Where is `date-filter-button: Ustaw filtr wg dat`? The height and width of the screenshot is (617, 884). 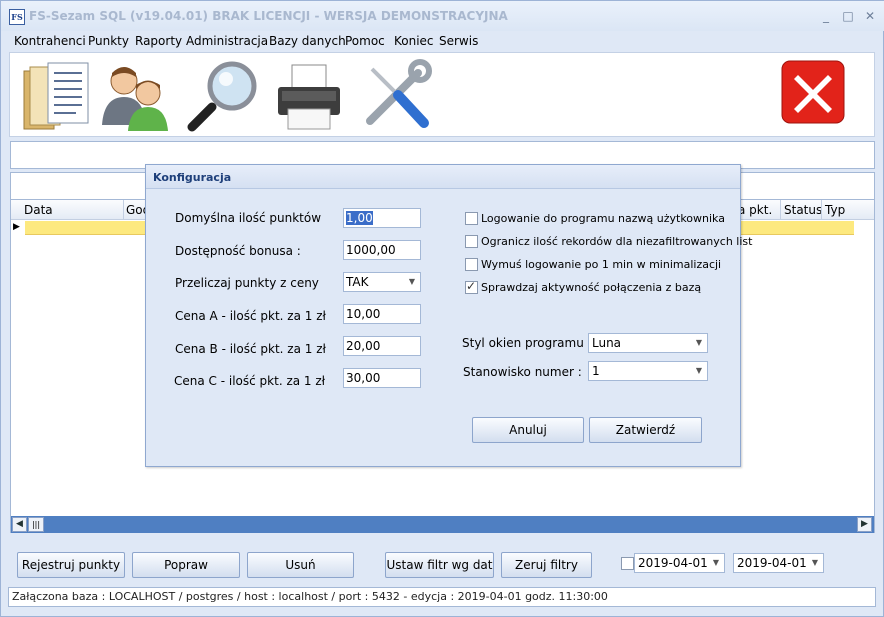 date-filter-button: Ustaw filtr wg dat is located at coordinates (439, 565).